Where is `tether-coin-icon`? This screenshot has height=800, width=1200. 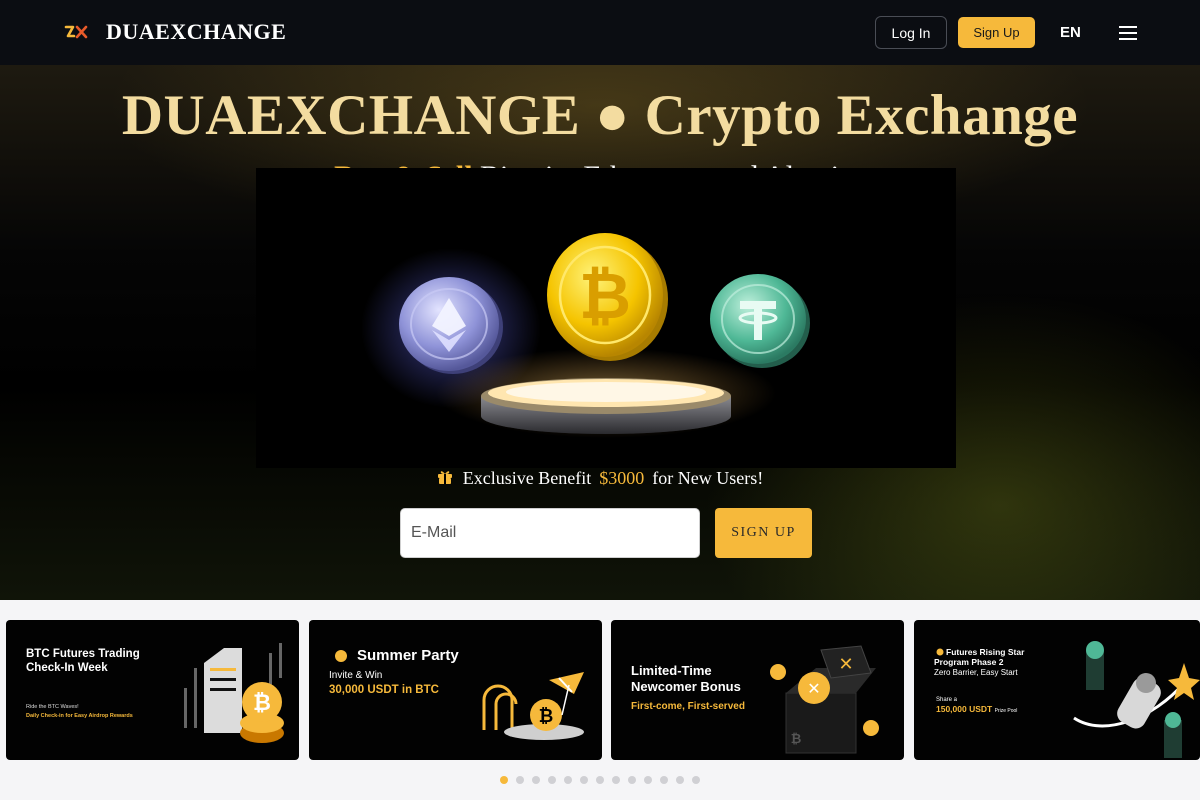 tether-coin-icon is located at coordinates (760, 321).